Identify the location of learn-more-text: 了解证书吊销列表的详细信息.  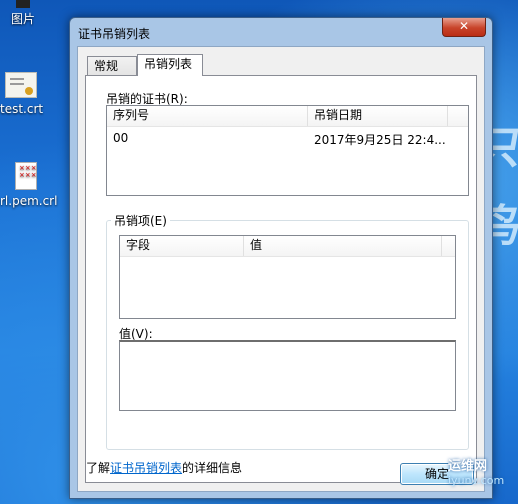
(164, 468).